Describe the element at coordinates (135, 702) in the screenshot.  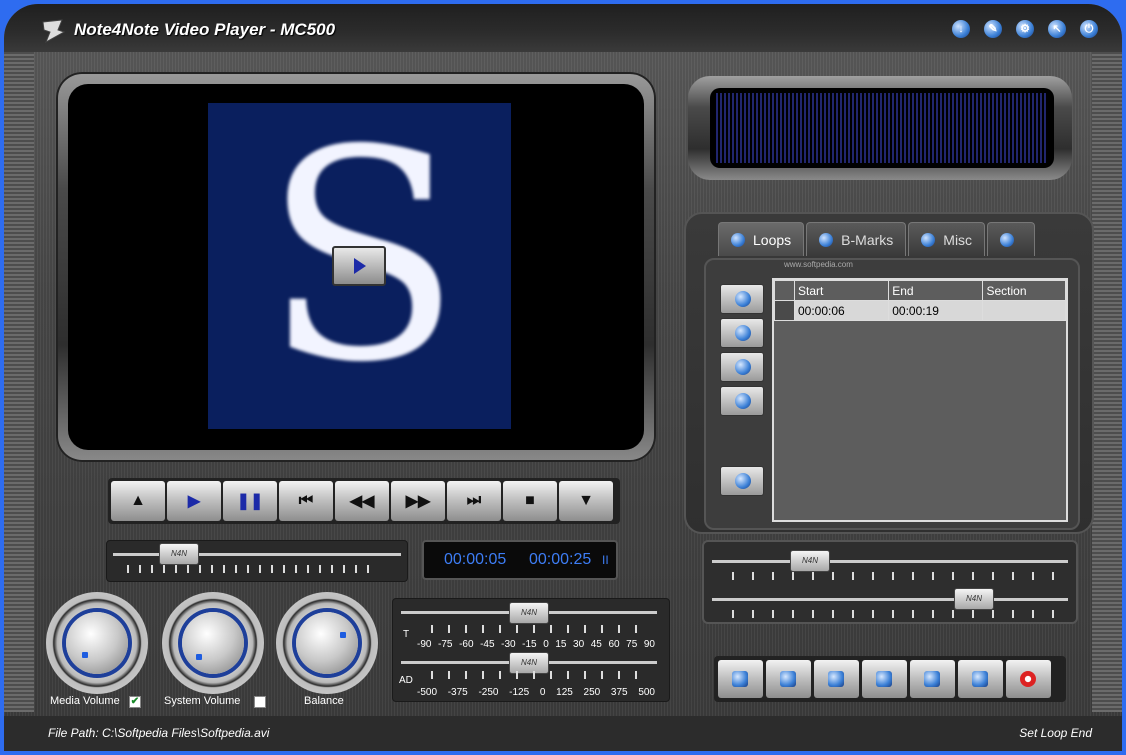
I see `media-volume-checkbox: ✔` at that location.